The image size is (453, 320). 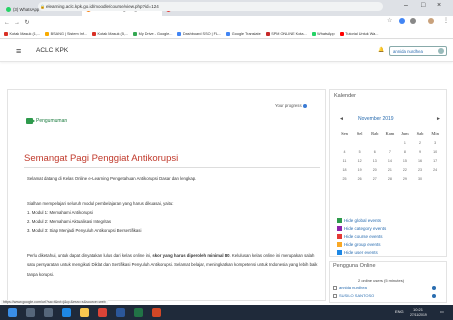 What do you see at coordinates (435, 179) in the screenshot?
I see `calendar-day` at bounding box center [435, 179].